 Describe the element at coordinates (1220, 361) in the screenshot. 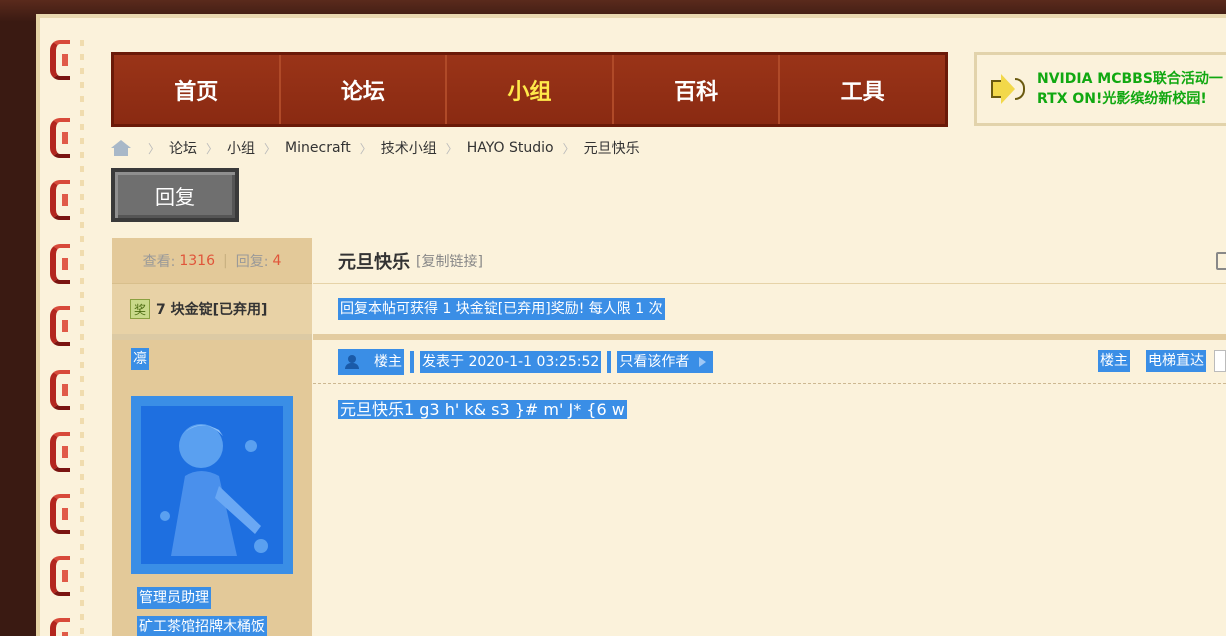

I see `floor-jump-input` at that location.